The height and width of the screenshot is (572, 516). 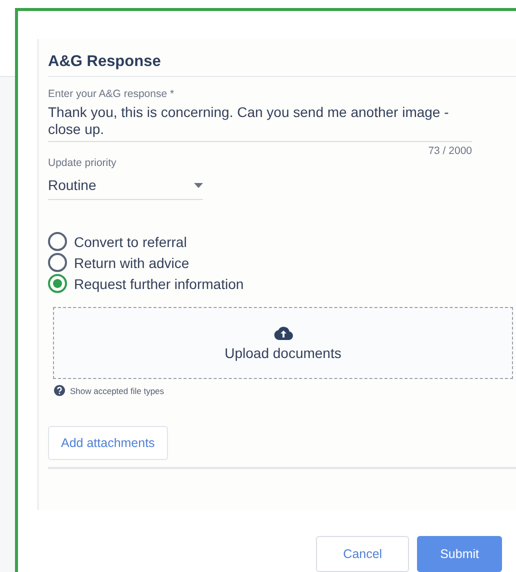 What do you see at coordinates (117, 391) in the screenshot?
I see `help-link: Show accepted file types` at bounding box center [117, 391].